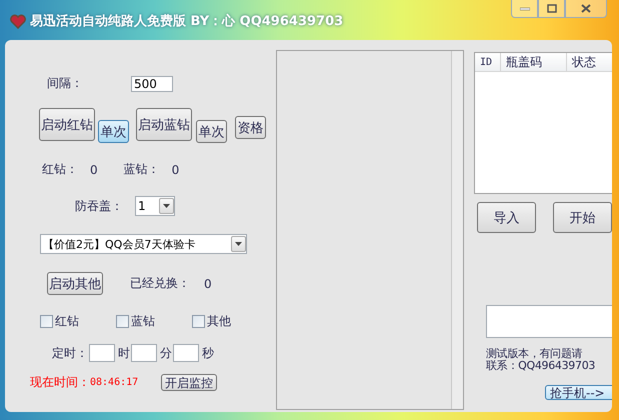 This screenshot has width=619, height=420. I want to click on start-other-button: 启动其他, so click(75, 283).